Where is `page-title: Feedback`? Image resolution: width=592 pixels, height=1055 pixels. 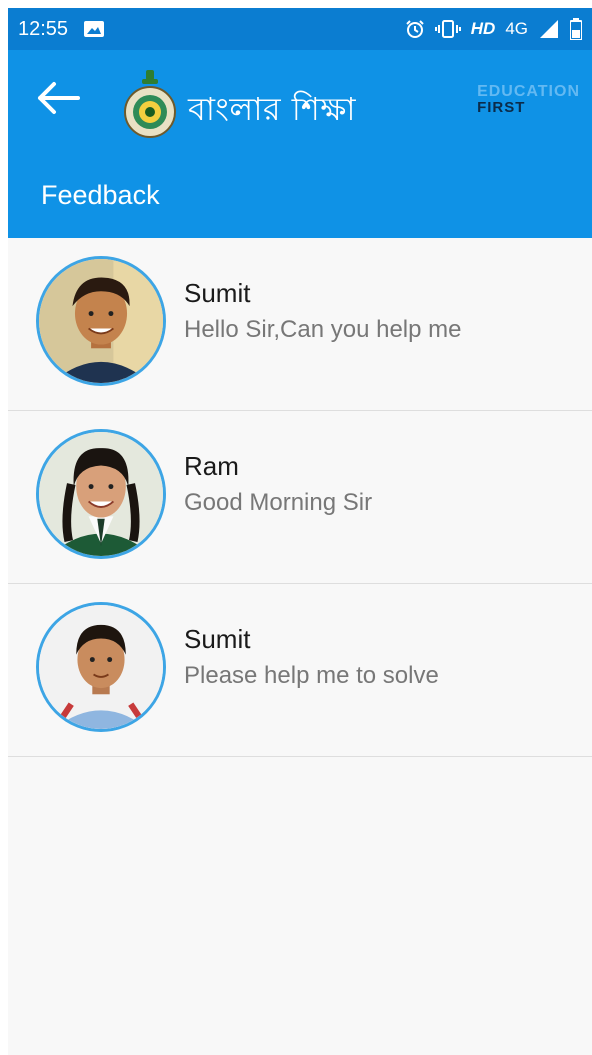
page-title: Feedback is located at coordinates (100, 195).